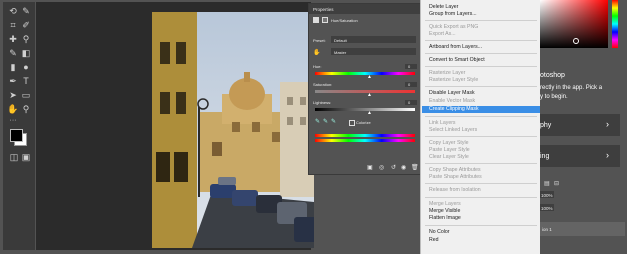 The width and height of the screenshot is (630, 254). I want to click on hand-tool-icon: ✋, so click(13, 109).